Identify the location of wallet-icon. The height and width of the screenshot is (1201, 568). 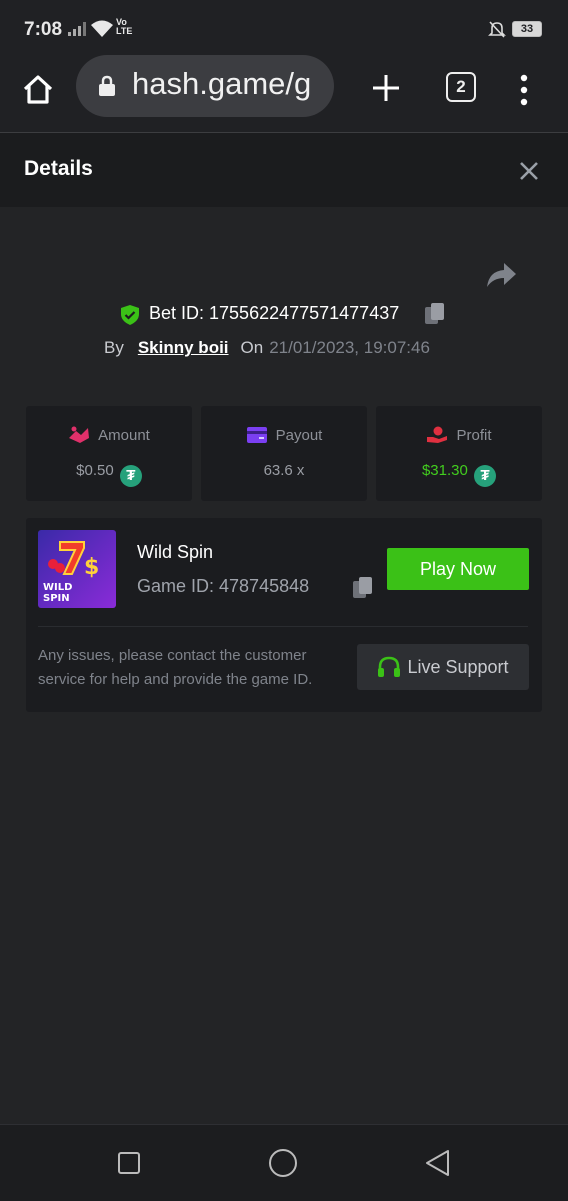
(256, 435).